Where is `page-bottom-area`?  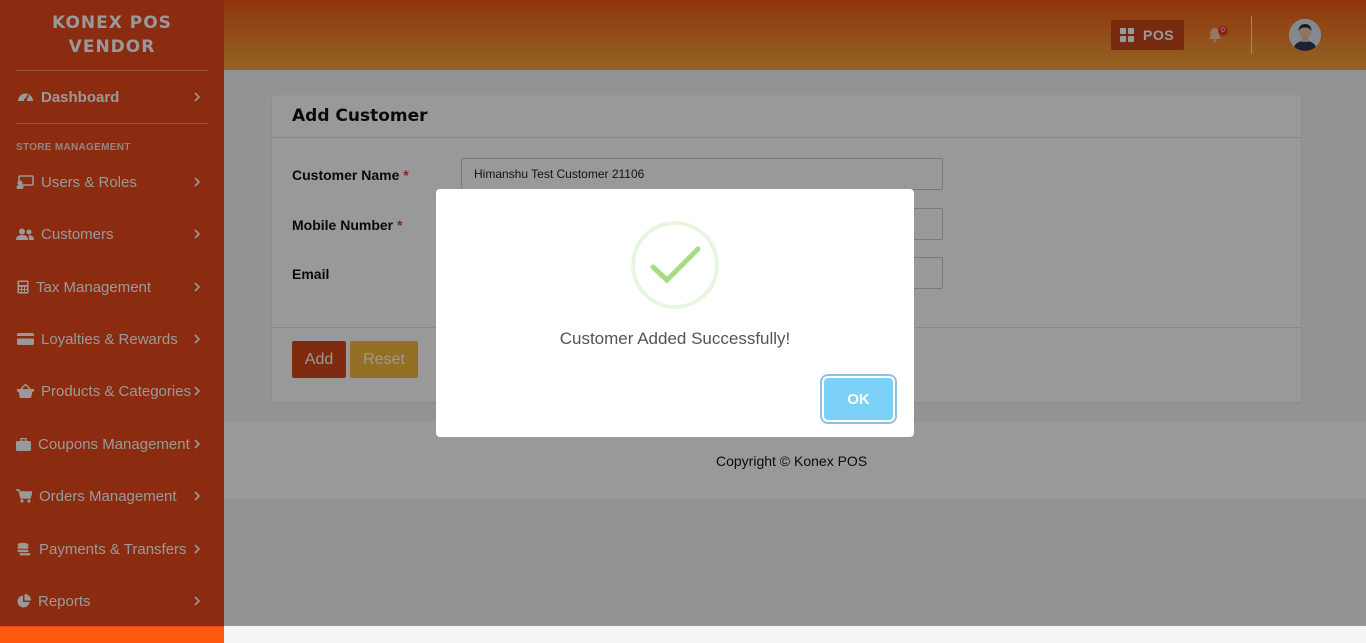 page-bottom-area is located at coordinates (795, 634).